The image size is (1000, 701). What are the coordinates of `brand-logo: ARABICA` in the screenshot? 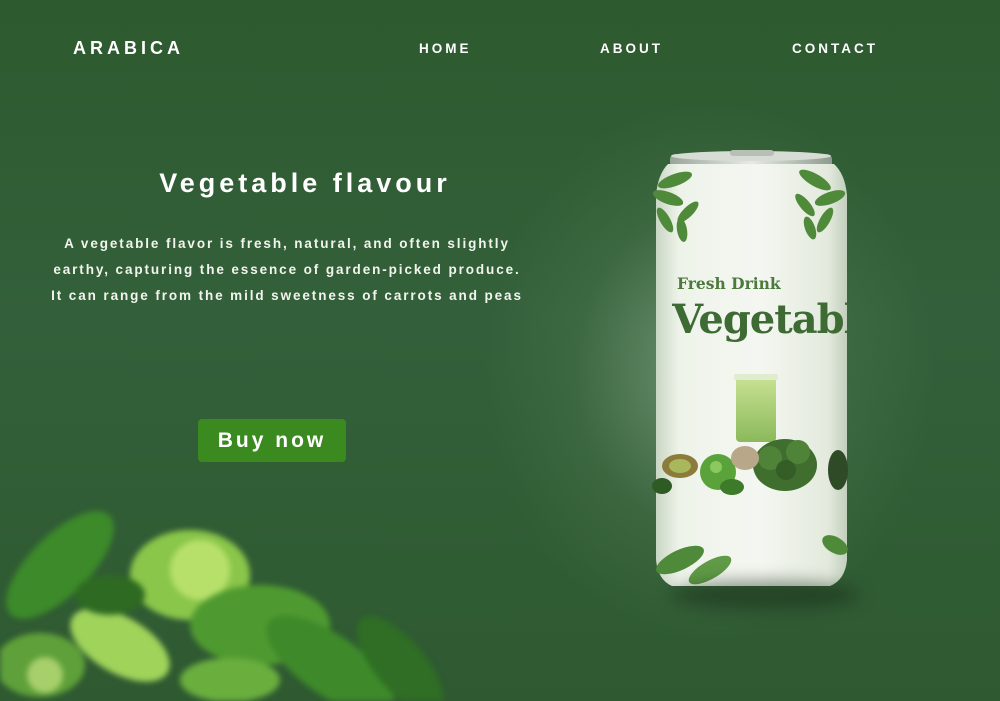 It's located at (128, 48).